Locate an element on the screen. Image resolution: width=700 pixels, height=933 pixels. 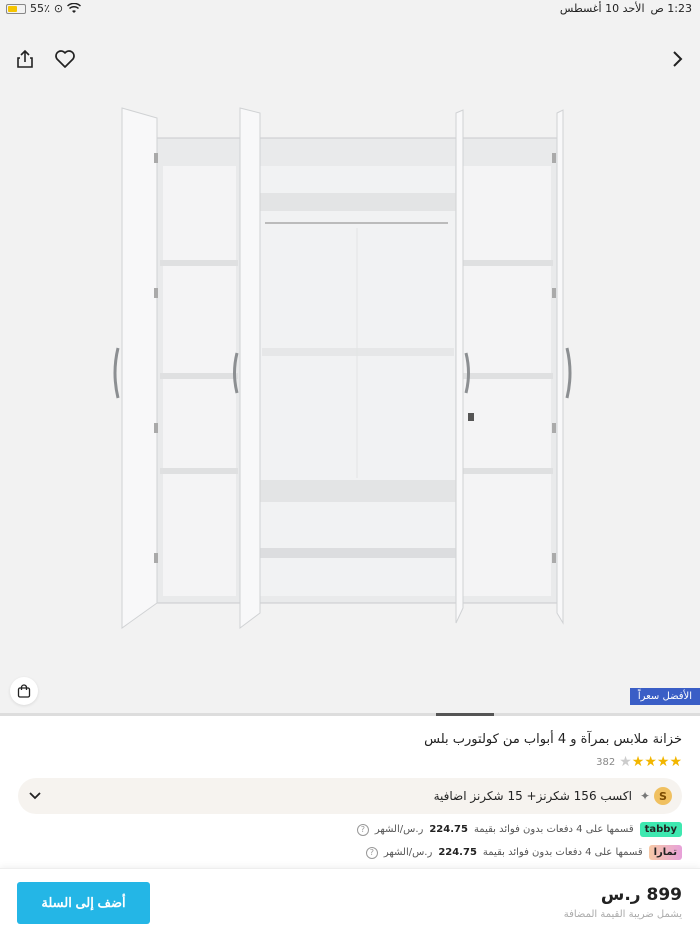
status-right: 1:23 ص الأحد 10 أغسطس is located at coordinates (626, 8).